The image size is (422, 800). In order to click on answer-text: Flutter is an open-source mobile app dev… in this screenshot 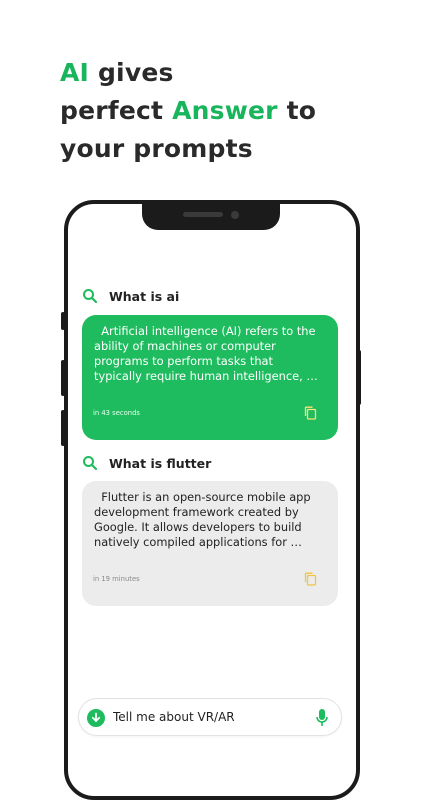, I will do `click(202, 519)`.